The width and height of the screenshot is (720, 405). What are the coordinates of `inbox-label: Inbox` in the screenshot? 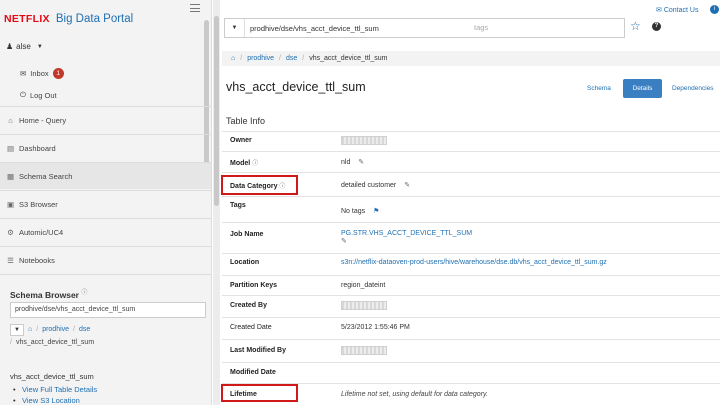 It's located at (39, 73).